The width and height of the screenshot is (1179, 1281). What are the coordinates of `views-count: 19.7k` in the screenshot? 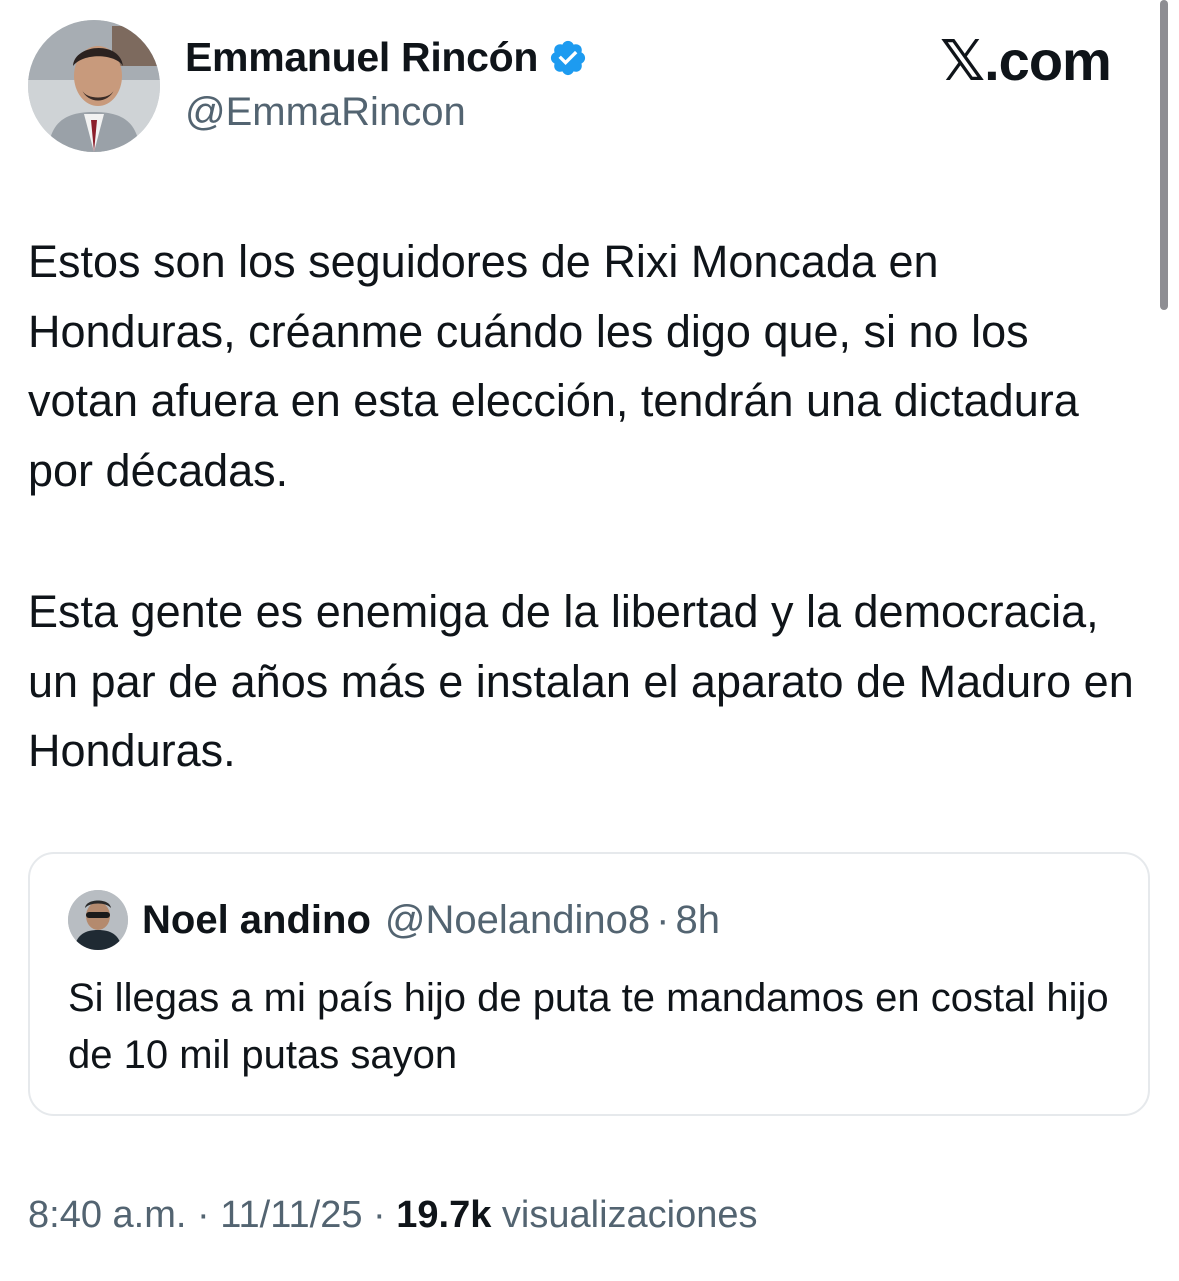 It's located at (444, 1215).